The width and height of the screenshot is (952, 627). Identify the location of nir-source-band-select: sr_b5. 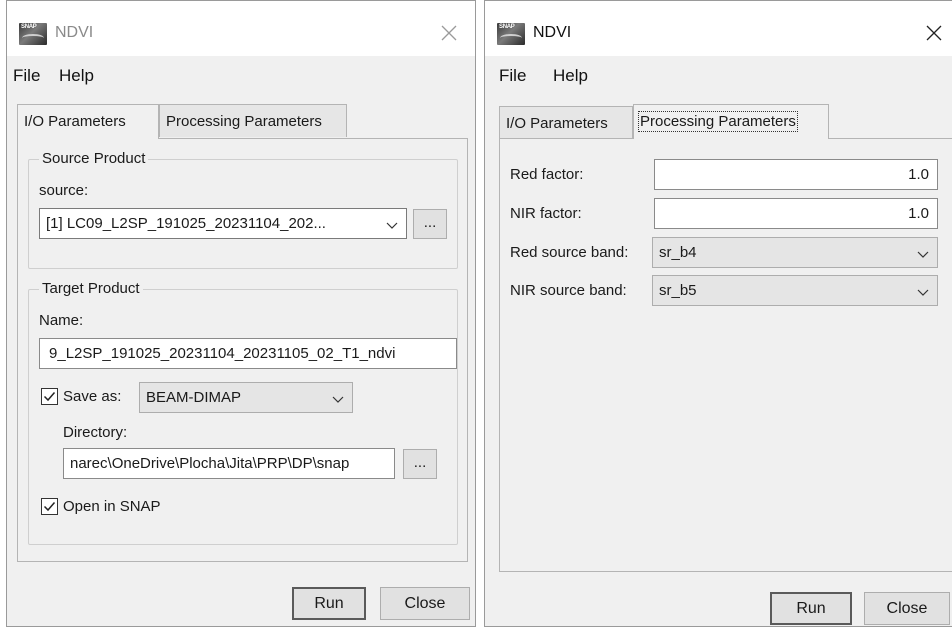
(795, 290).